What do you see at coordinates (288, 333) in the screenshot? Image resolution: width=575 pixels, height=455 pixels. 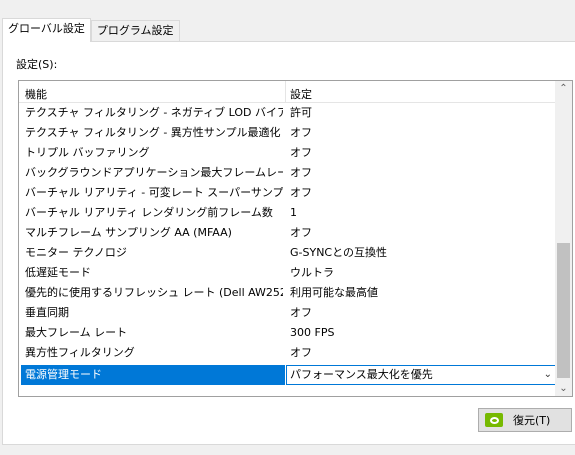 I see `list-item: 最大フレーム レート 300 FPS` at bounding box center [288, 333].